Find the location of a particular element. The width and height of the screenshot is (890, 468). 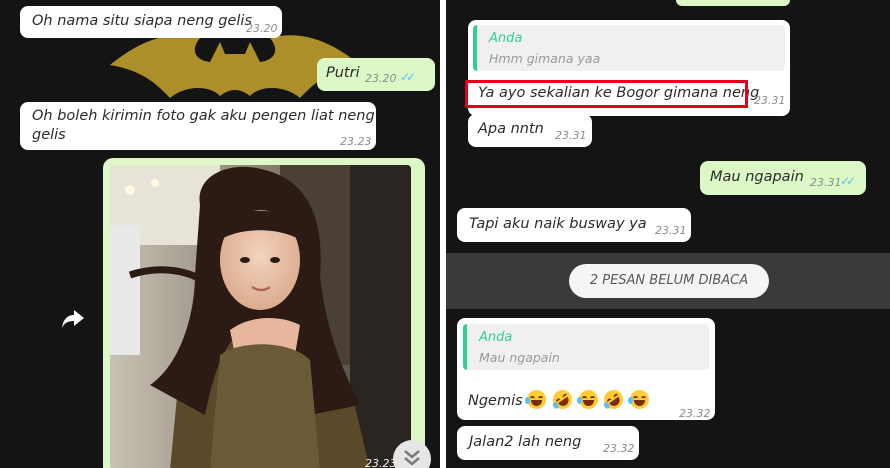

message-bubble-incoming: Apa nntn 23.31 is located at coordinates (530, 130).